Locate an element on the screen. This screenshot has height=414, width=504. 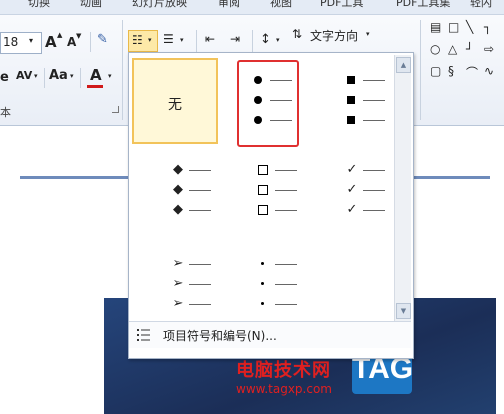
bullet-option-hollow-square is located at coordinates (274, 194).